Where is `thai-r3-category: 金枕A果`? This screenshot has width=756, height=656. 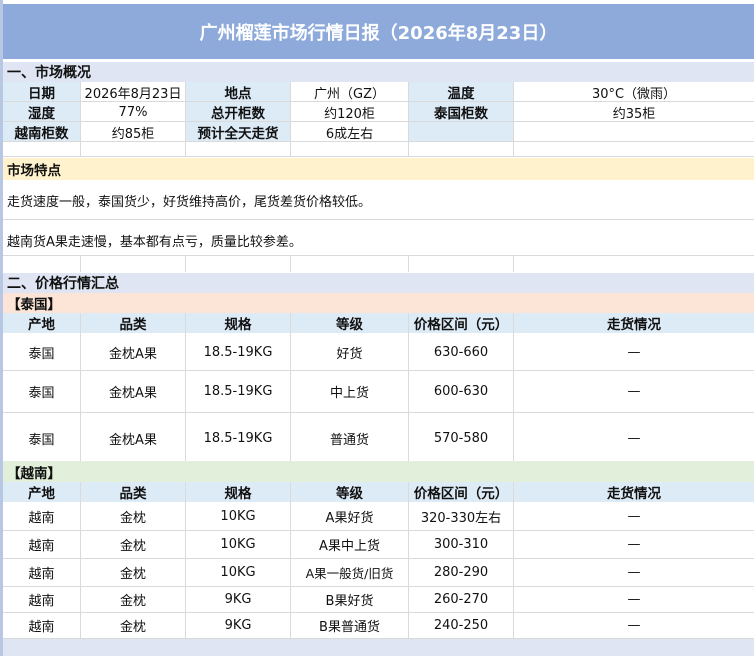
thai-r3-category: 金枕A果 is located at coordinates (133, 440).